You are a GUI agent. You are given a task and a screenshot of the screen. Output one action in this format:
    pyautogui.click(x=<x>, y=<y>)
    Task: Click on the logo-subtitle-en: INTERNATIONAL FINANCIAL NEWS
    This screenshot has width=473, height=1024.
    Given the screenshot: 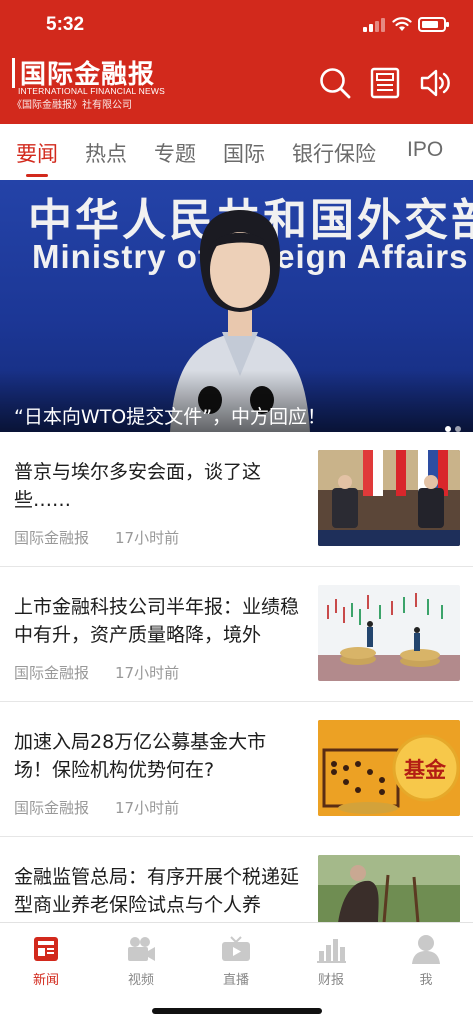 What is the action you would take?
    pyautogui.click(x=91, y=91)
    